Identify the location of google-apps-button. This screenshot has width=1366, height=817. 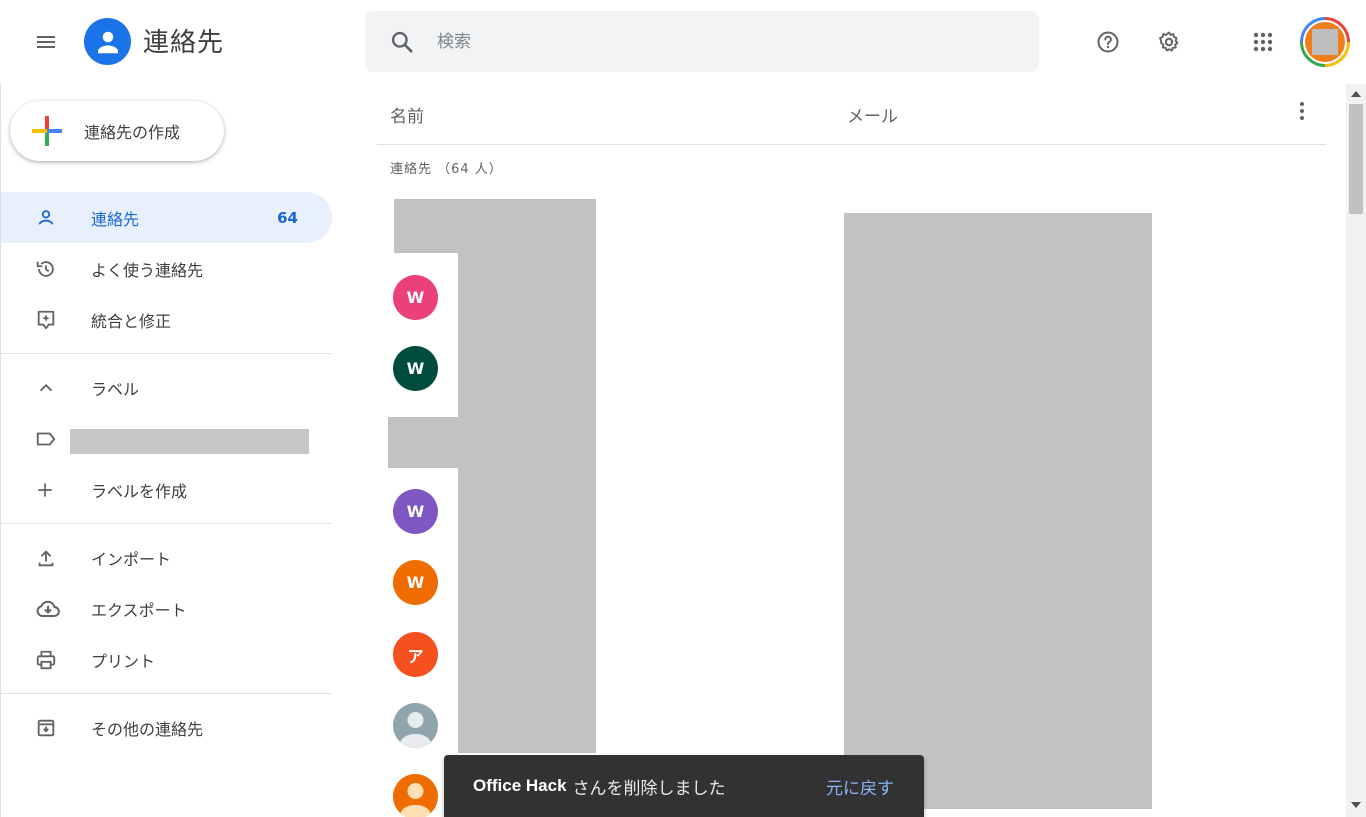
(1263, 42).